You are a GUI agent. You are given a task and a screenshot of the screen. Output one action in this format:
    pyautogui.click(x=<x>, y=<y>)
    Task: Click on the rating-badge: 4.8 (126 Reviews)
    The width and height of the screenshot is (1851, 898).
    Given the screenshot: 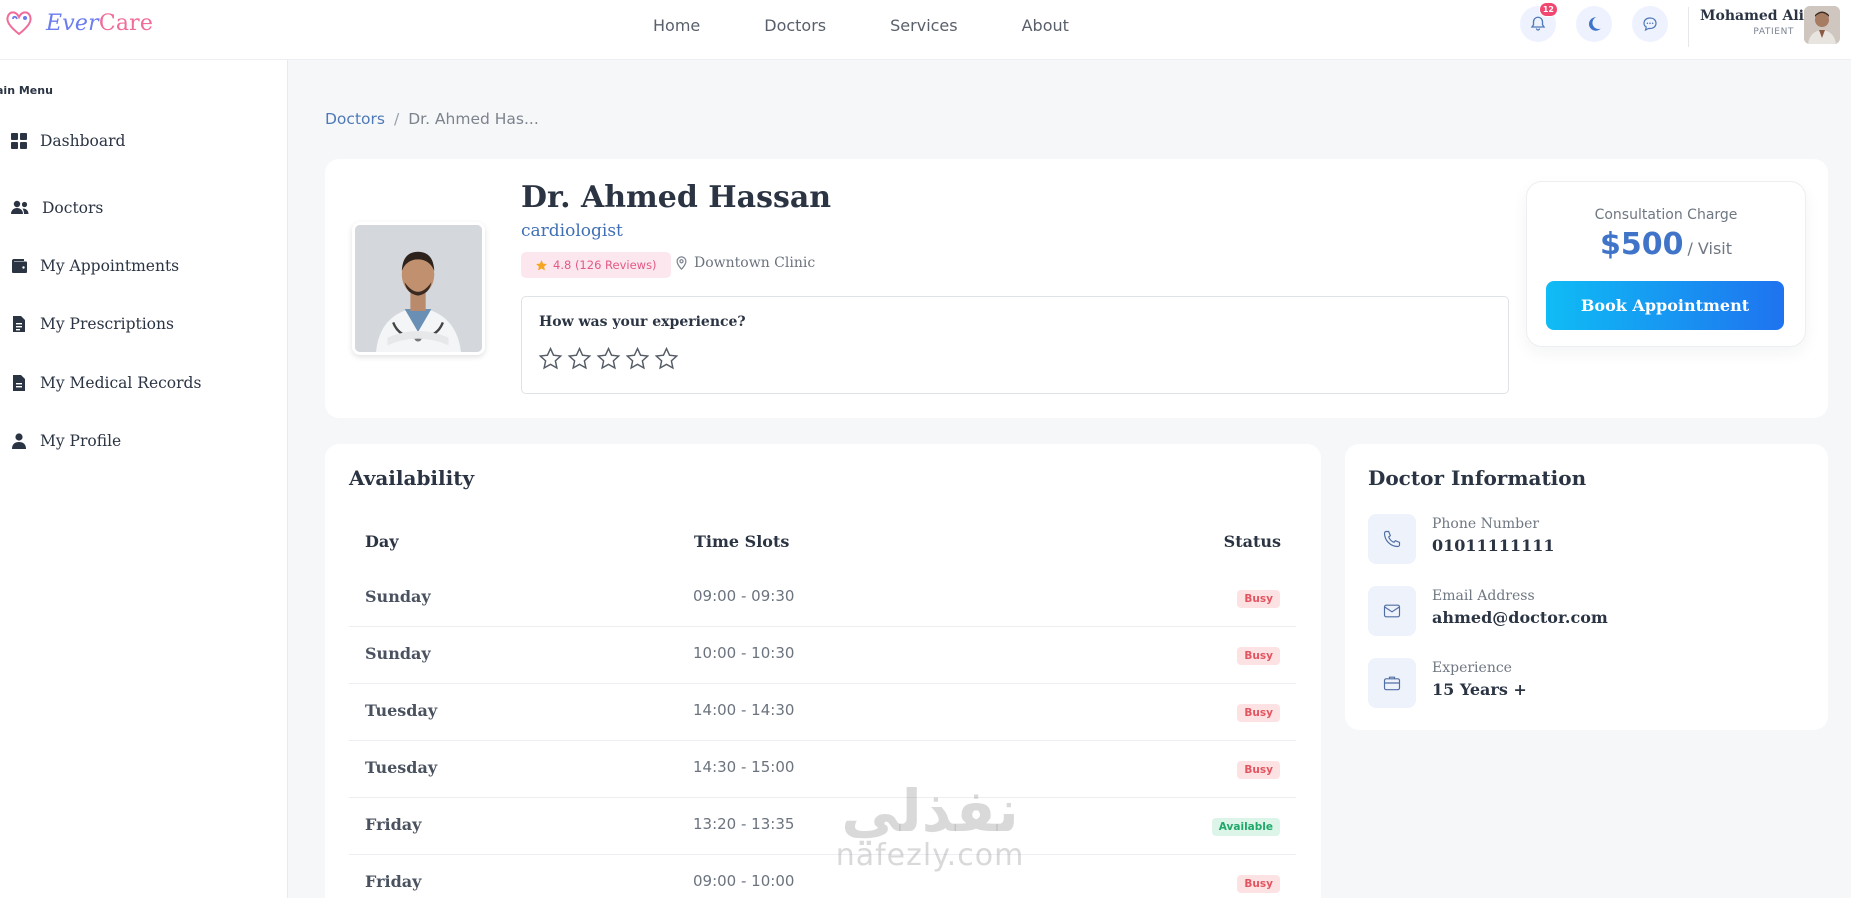 What is the action you would take?
    pyautogui.click(x=596, y=265)
    